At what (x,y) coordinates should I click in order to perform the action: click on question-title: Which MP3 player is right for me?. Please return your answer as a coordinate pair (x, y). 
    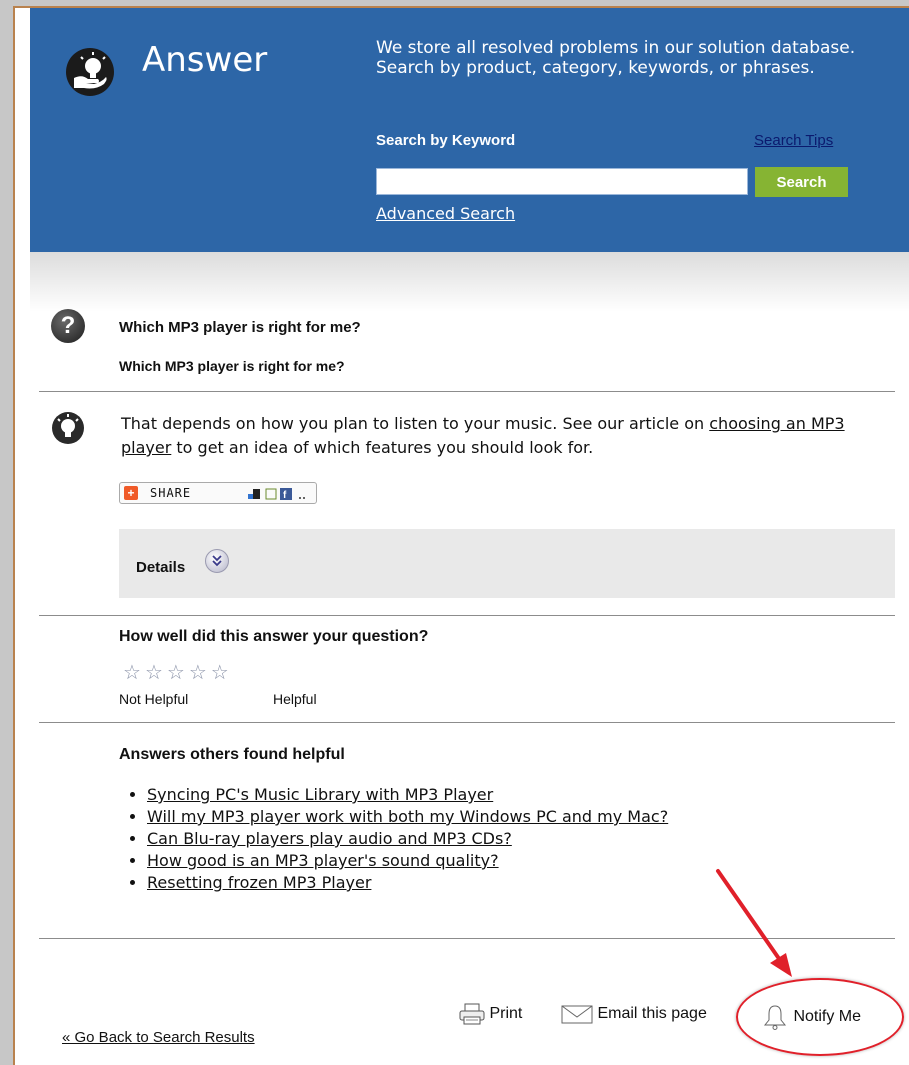
    Looking at the image, I should click on (240, 327).